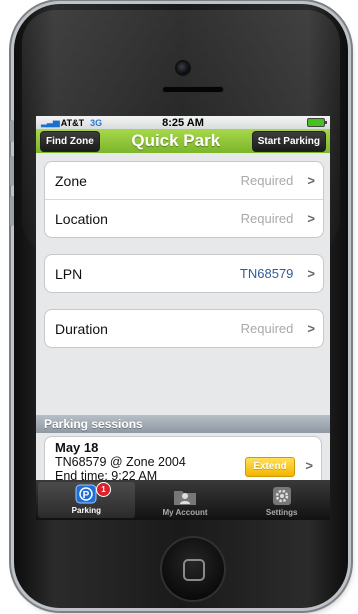 The image size is (358, 614). I want to click on find-zone-button: Find Zone, so click(70, 141).